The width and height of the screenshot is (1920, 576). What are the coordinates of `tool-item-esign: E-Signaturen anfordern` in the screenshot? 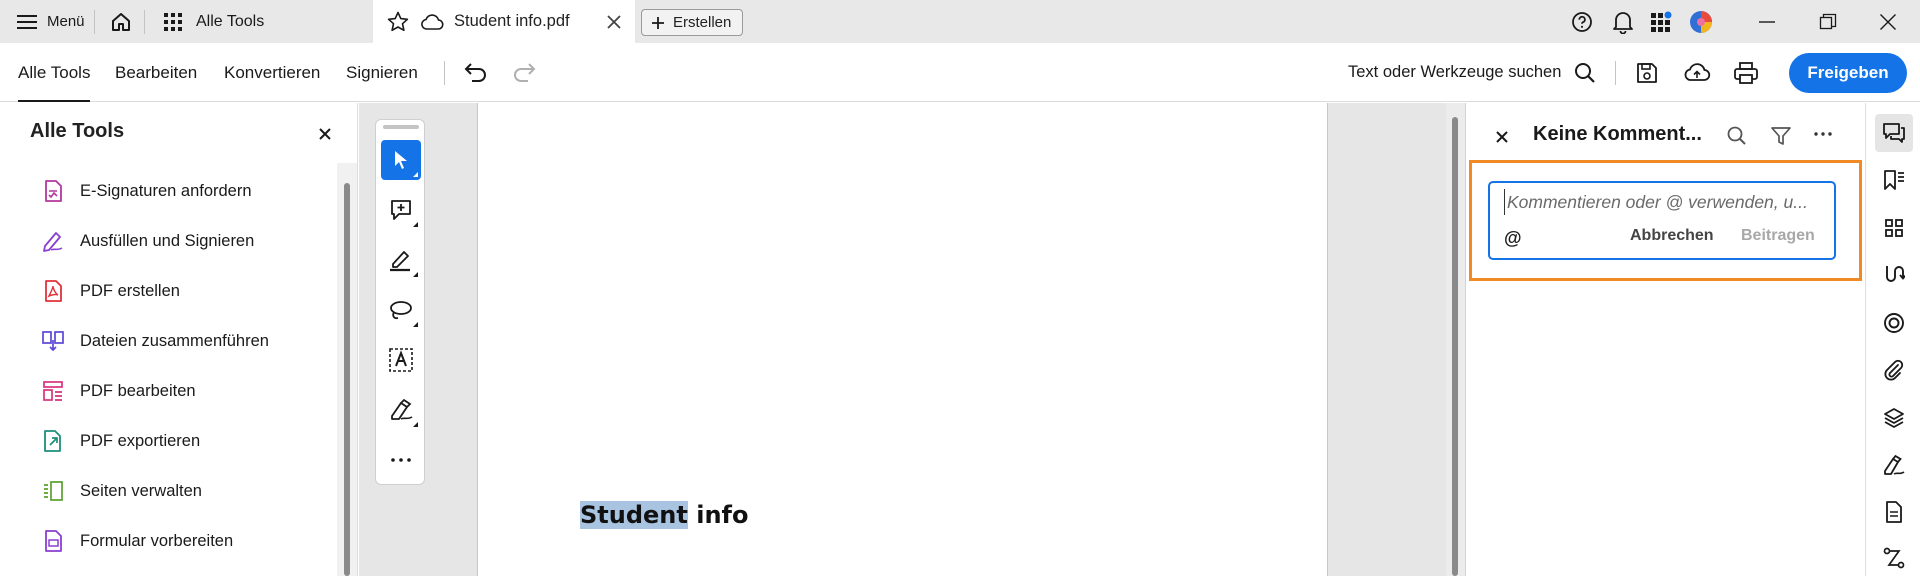 It's located at (146, 191).